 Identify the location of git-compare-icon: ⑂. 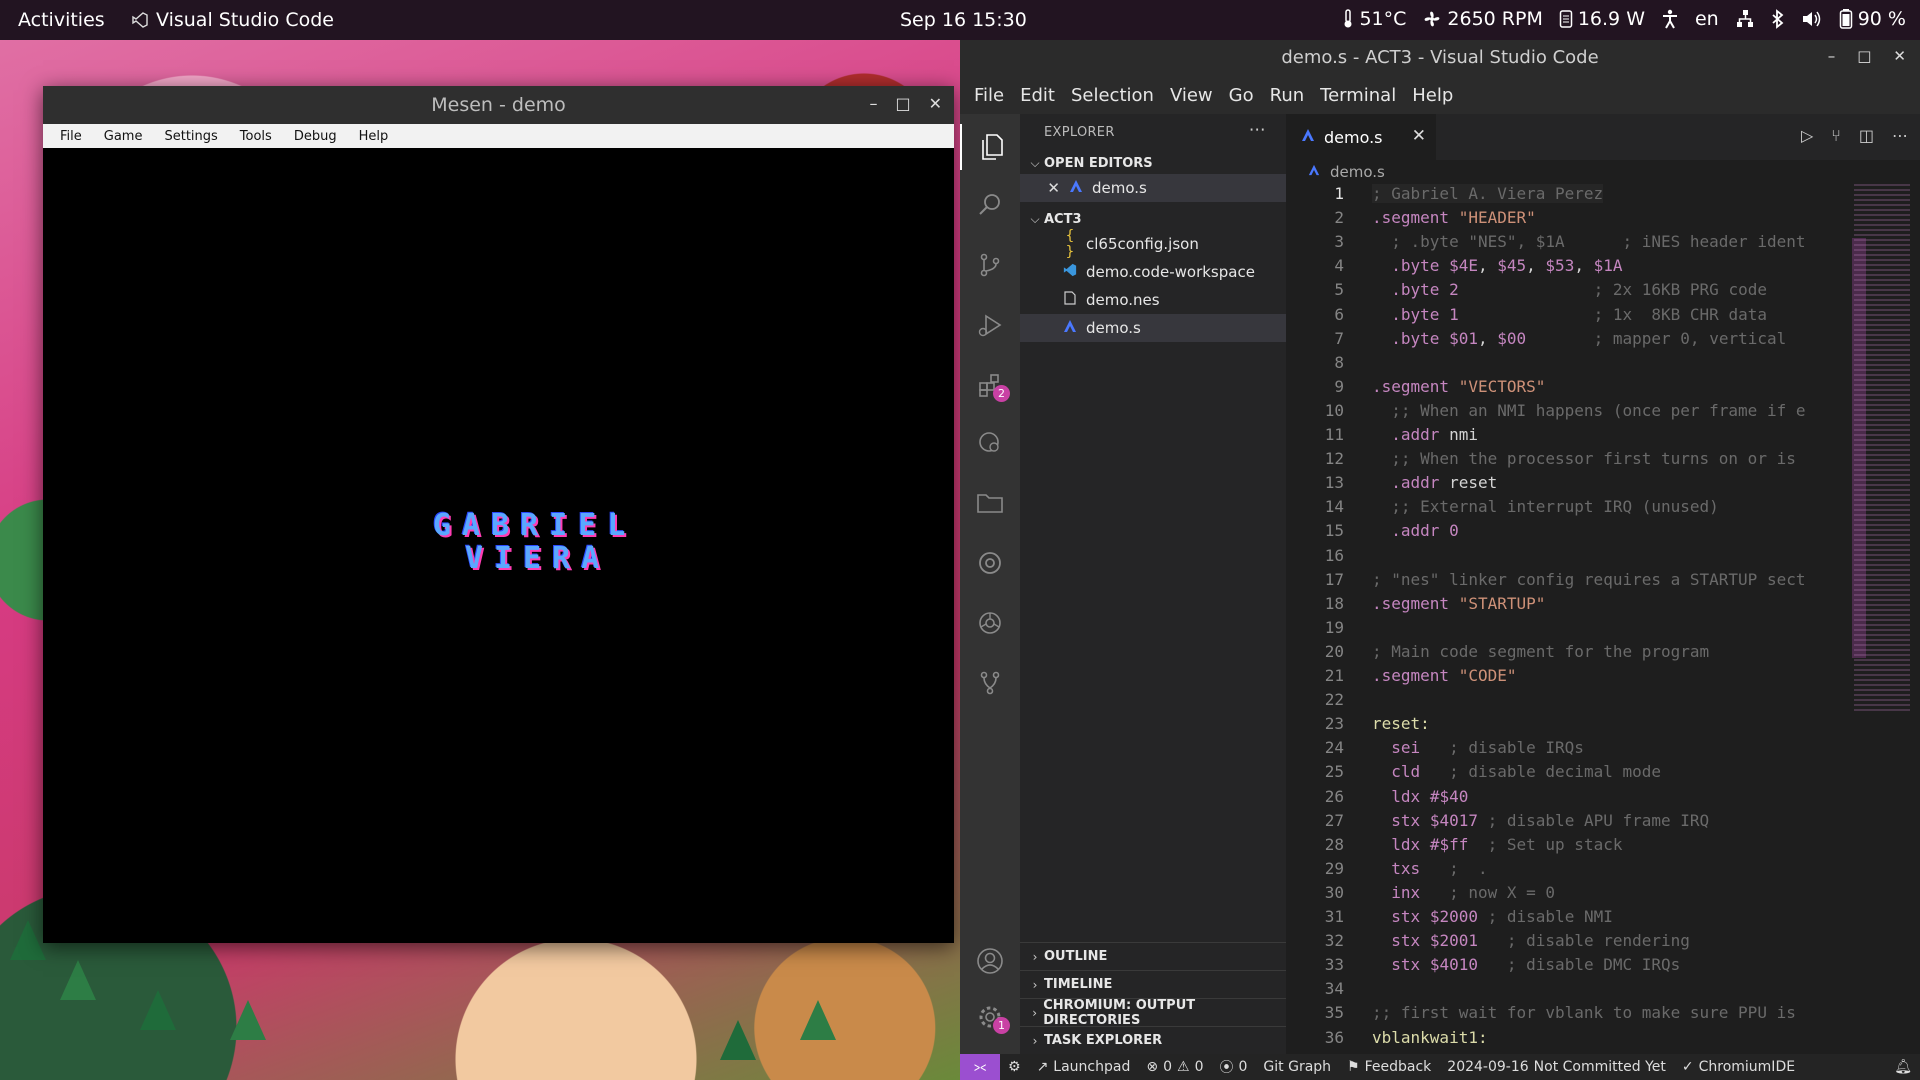
(1836, 135).